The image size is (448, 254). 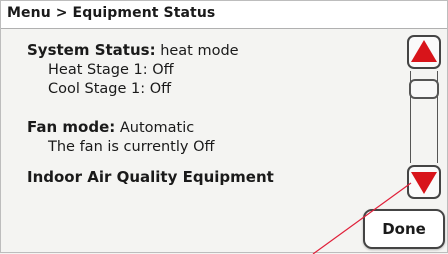 I want to click on fan-mode-line: Fan mode: Automatic, so click(x=207, y=128).